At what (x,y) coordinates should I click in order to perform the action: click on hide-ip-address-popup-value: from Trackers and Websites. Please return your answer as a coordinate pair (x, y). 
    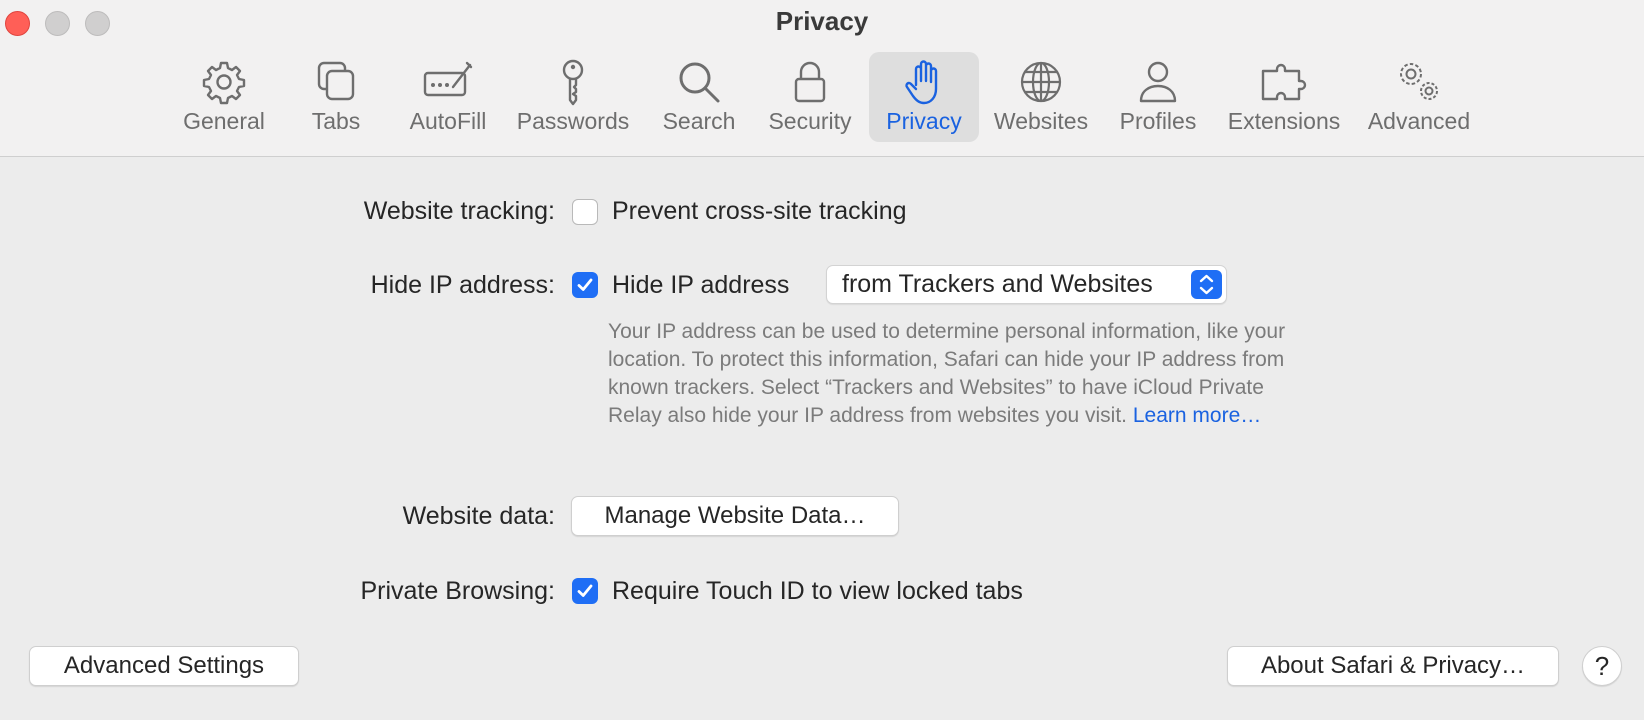
    Looking at the image, I should click on (997, 284).